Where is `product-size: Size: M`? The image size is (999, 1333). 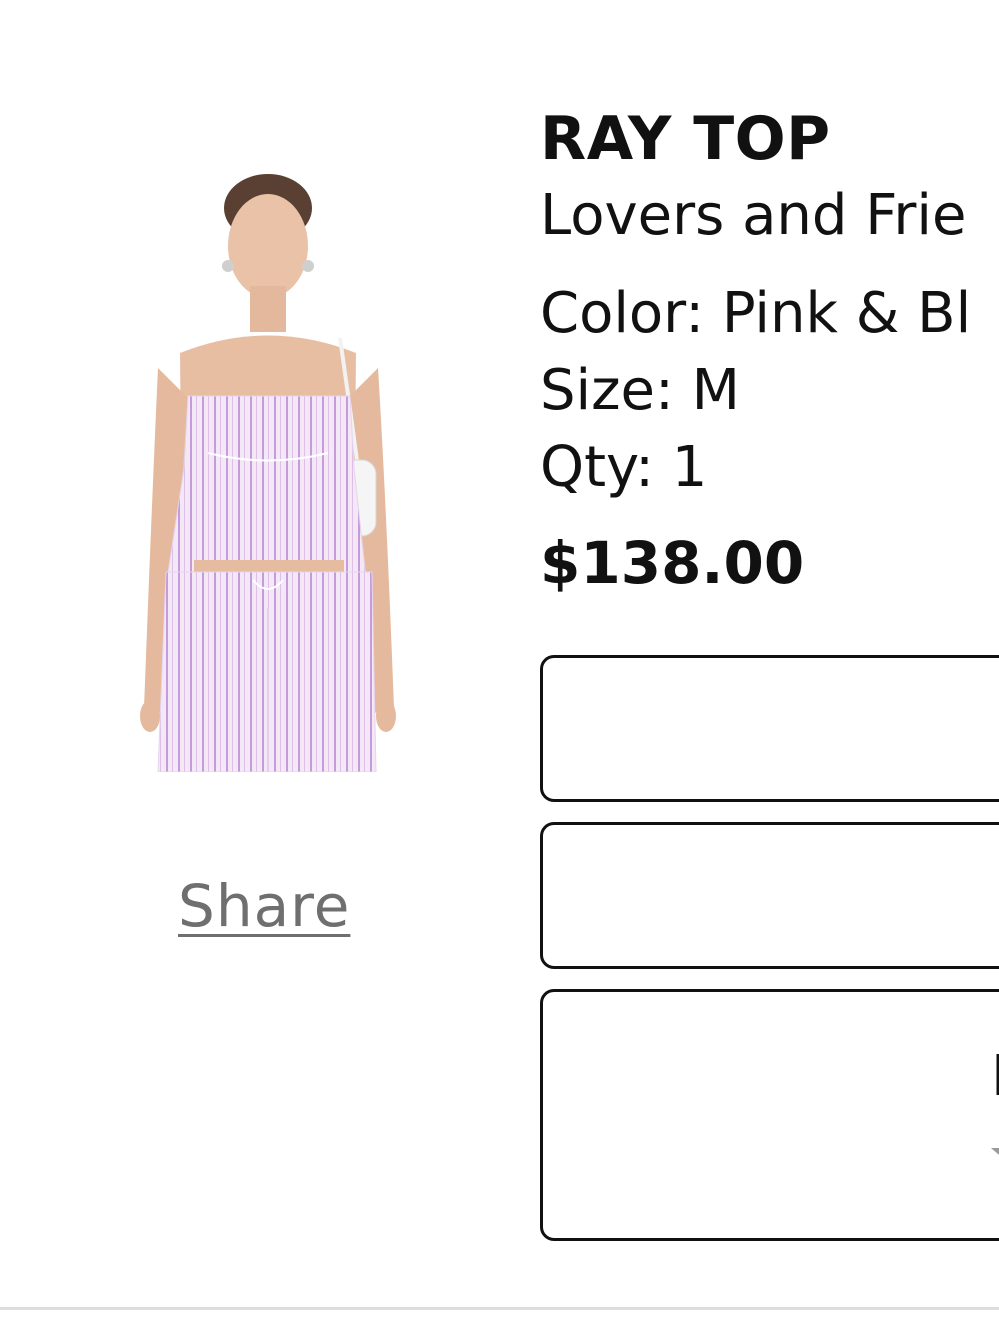 product-size: Size: M is located at coordinates (640, 390).